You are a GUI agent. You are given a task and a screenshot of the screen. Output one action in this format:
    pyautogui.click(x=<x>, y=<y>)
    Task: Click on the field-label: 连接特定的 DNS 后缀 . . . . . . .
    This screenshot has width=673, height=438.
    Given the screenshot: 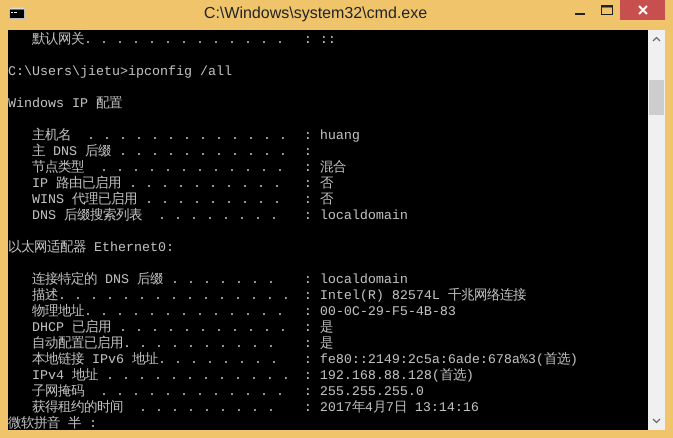 What is the action you would take?
    pyautogui.click(x=154, y=280)
    